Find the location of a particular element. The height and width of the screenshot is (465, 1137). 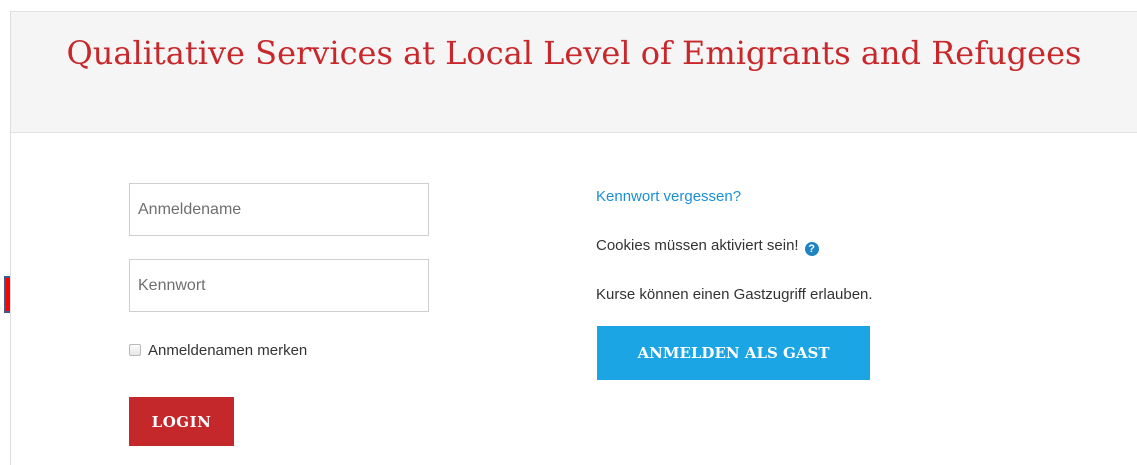

login-button: LOGIN is located at coordinates (181, 421).